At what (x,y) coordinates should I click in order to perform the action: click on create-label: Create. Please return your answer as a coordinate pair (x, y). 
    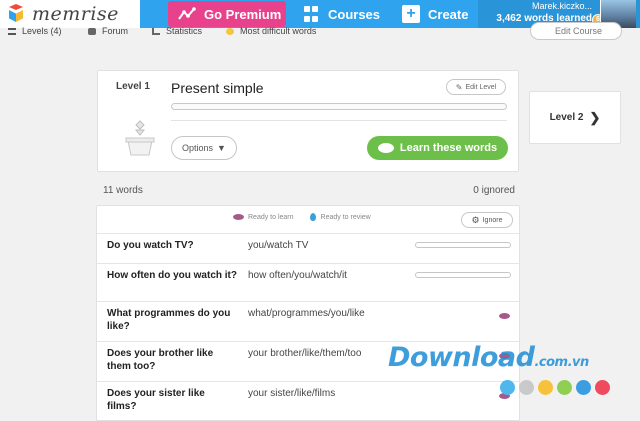
    Looking at the image, I should click on (448, 14).